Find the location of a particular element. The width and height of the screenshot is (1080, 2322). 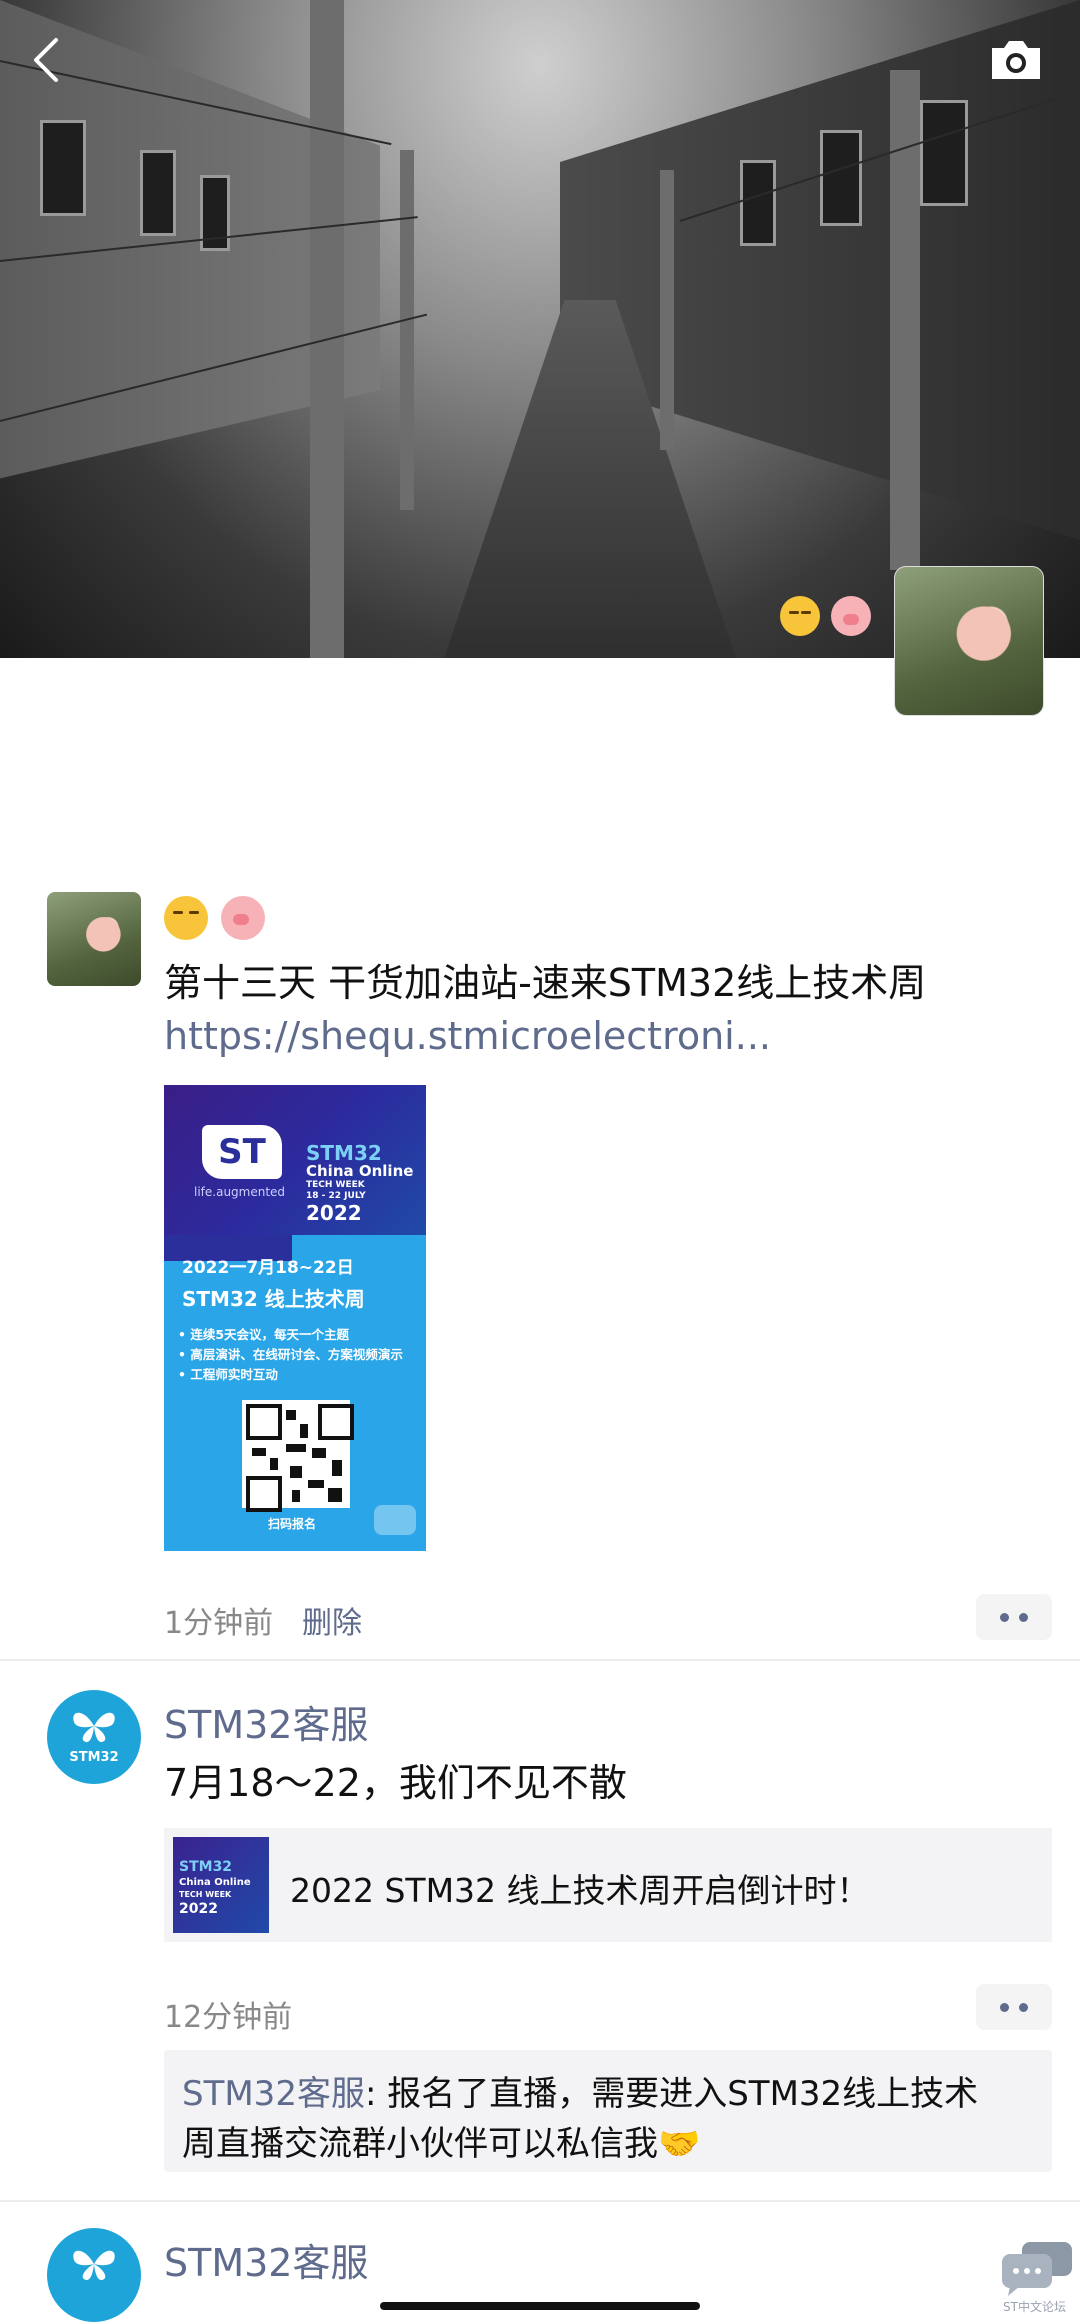

poster-event: China Online TECH WEEK 18 - 22 JULY 2022 is located at coordinates (360, 1193).